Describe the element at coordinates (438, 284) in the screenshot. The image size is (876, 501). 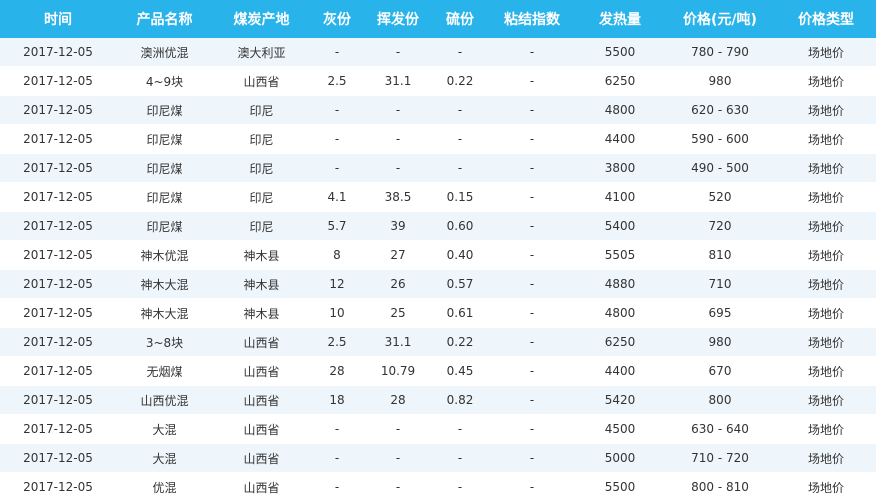
I see `table-row: 2017-12-05 神木大混 神木县 12 26 0.57-4880 710 场地价` at that location.